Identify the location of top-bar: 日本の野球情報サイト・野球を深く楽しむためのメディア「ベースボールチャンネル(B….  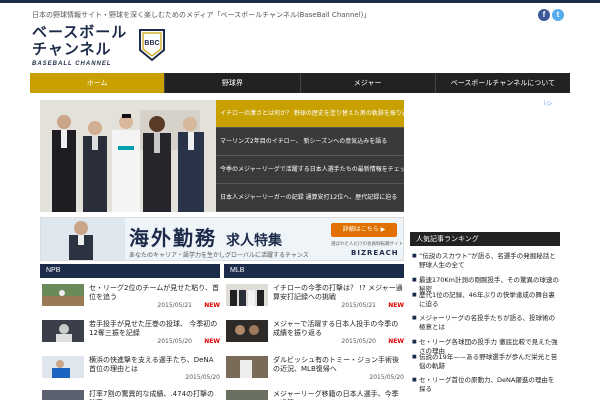
(300, 11).